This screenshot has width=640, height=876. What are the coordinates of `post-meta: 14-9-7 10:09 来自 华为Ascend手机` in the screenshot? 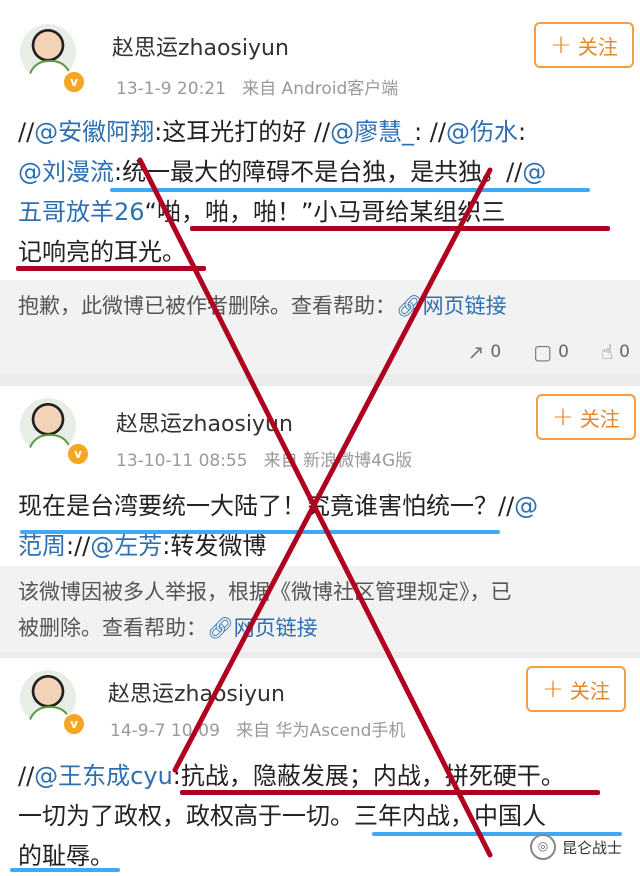 It's located at (257, 728).